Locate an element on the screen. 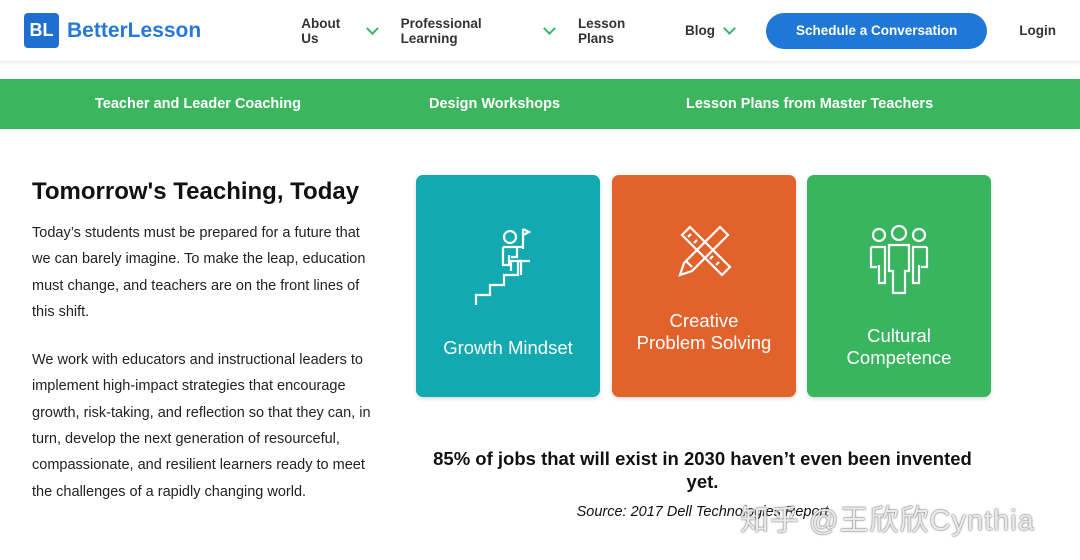  schedule-conversation-button: Schedule a Conversation is located at coordinates (876, 30).